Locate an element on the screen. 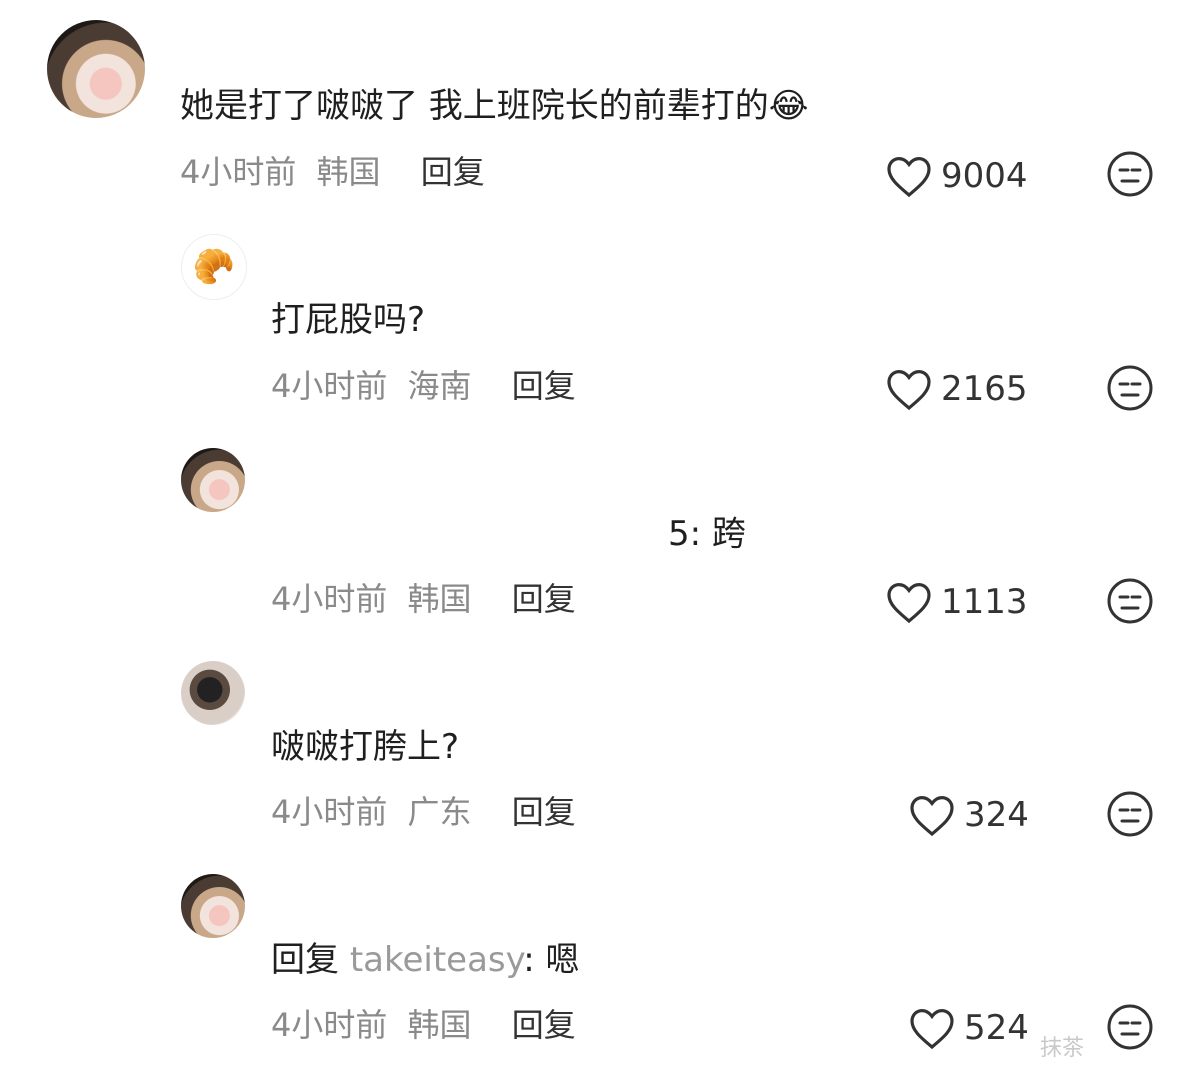  comment-meta: 4小时前 海南 回复 is located at coordinates (423, 386).